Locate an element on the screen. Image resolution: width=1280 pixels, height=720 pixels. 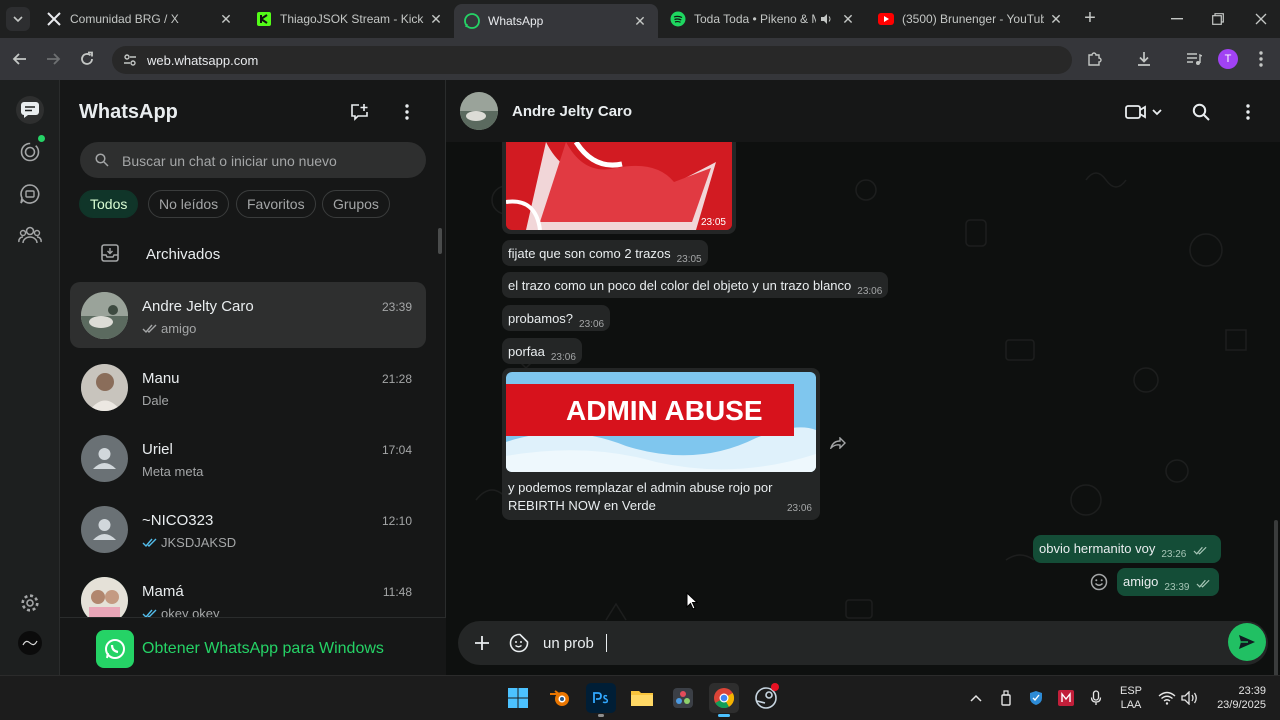
chat-search-input: Buscar un chat o iniciar uno nuevo is located at coordinates (253, 160).